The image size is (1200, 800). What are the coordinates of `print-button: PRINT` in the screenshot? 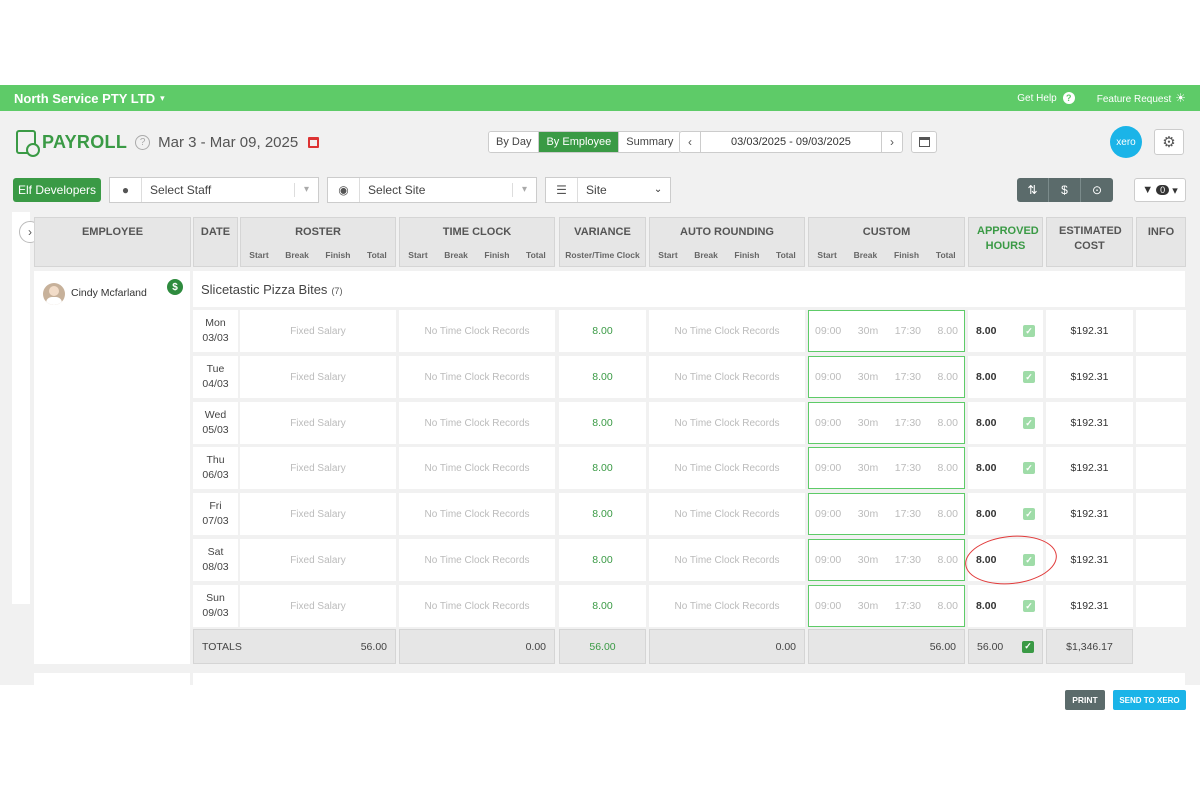 It's located at (1085, 700).